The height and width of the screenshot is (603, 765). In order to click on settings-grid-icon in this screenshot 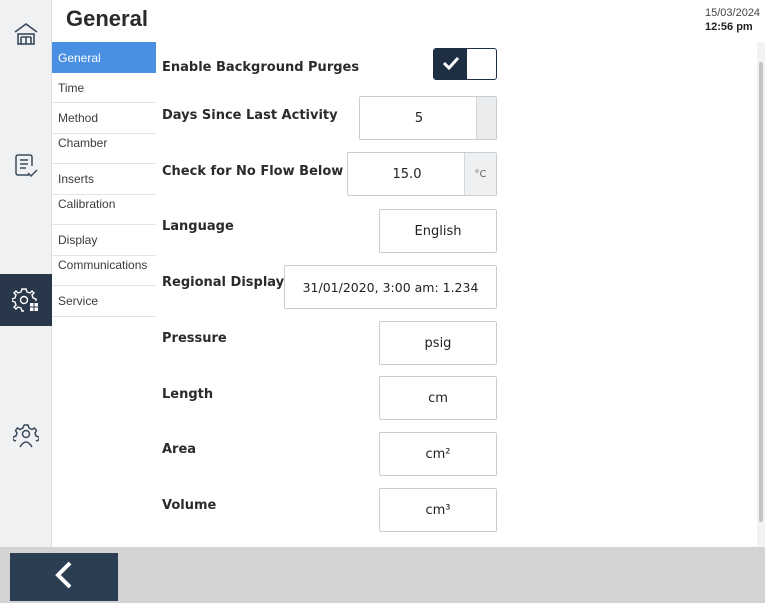, I will do `click(26, 300)`.